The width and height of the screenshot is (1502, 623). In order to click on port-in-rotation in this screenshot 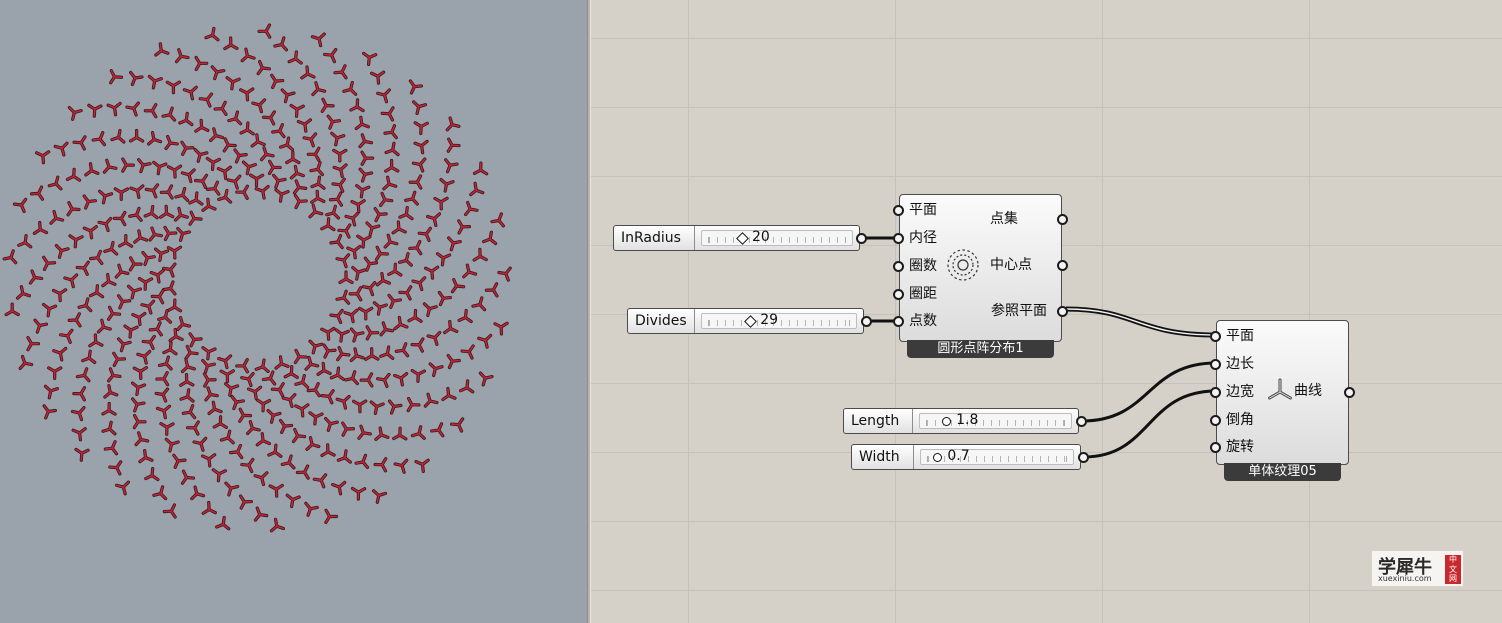, I will do `click(1215, 447)`.